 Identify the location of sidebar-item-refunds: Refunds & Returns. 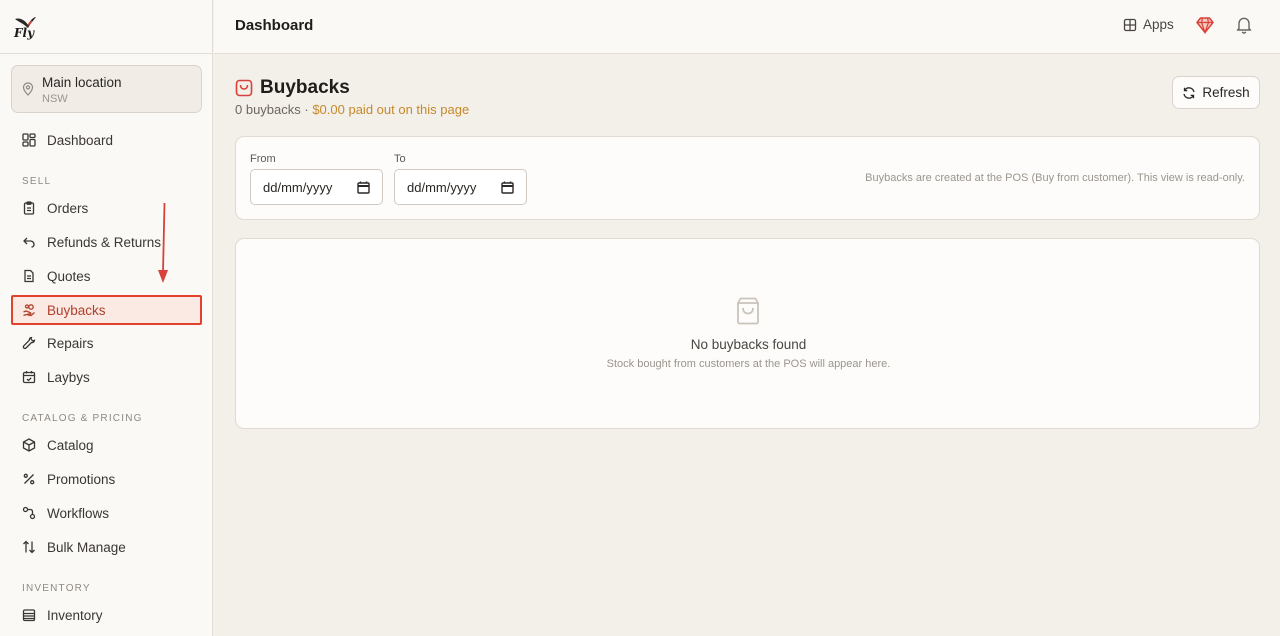
(106, 242).